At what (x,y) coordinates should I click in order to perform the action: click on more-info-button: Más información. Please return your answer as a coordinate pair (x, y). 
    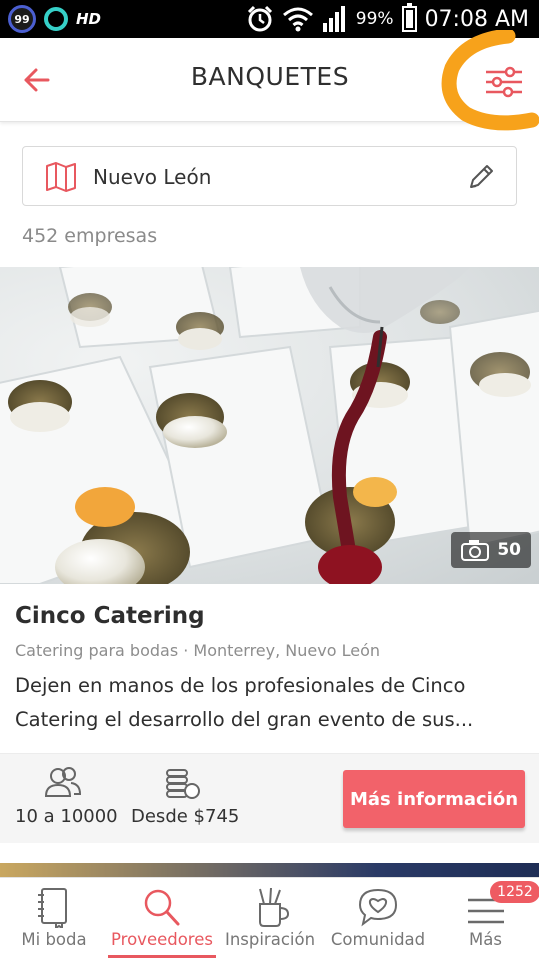
    Looking at the image, I should click on (434, 799).